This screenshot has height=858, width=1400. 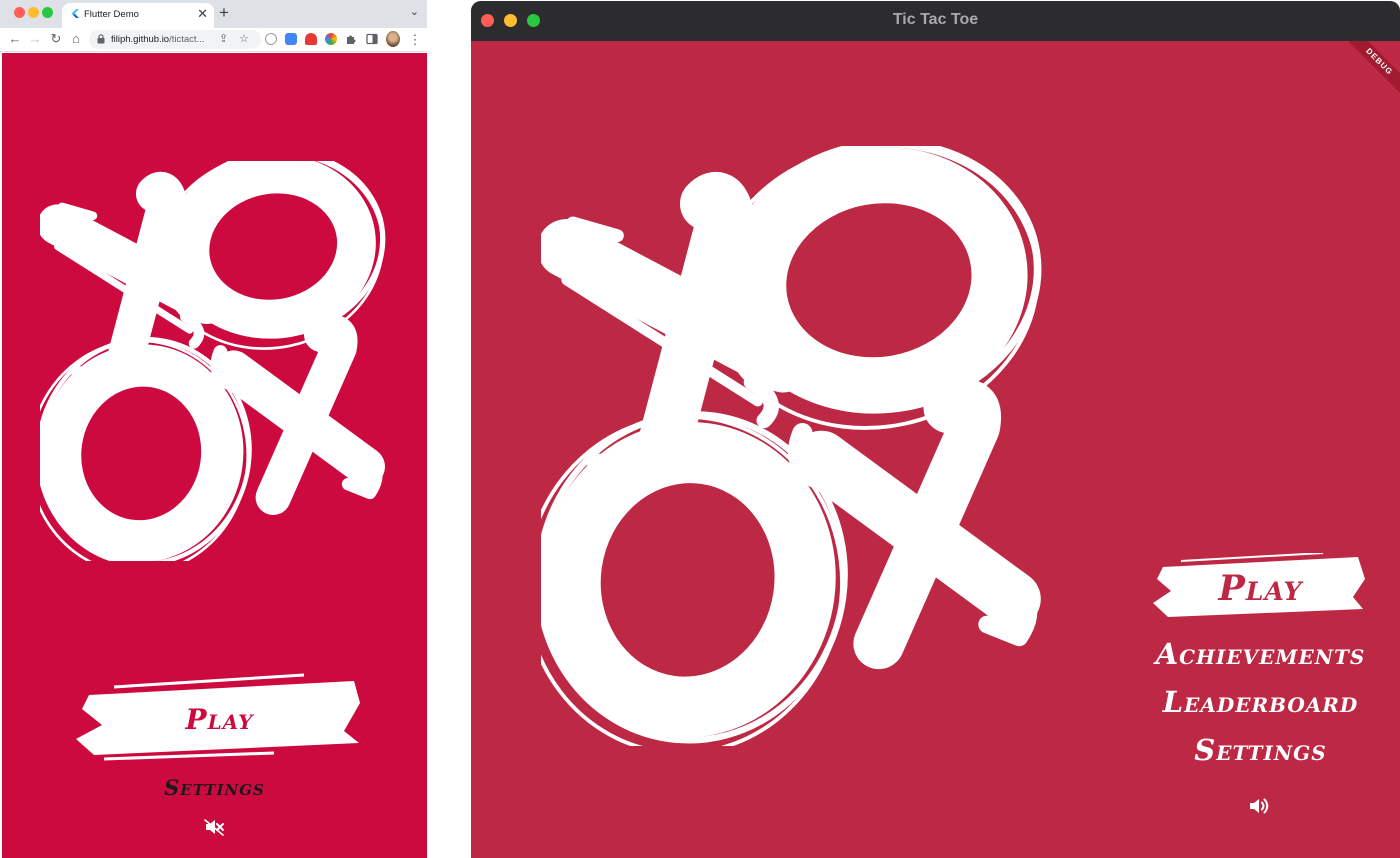 What do you see at coordinates (75, 13) in the screenshot?
I see `flutter-icon` at bounding box center [75, 13].